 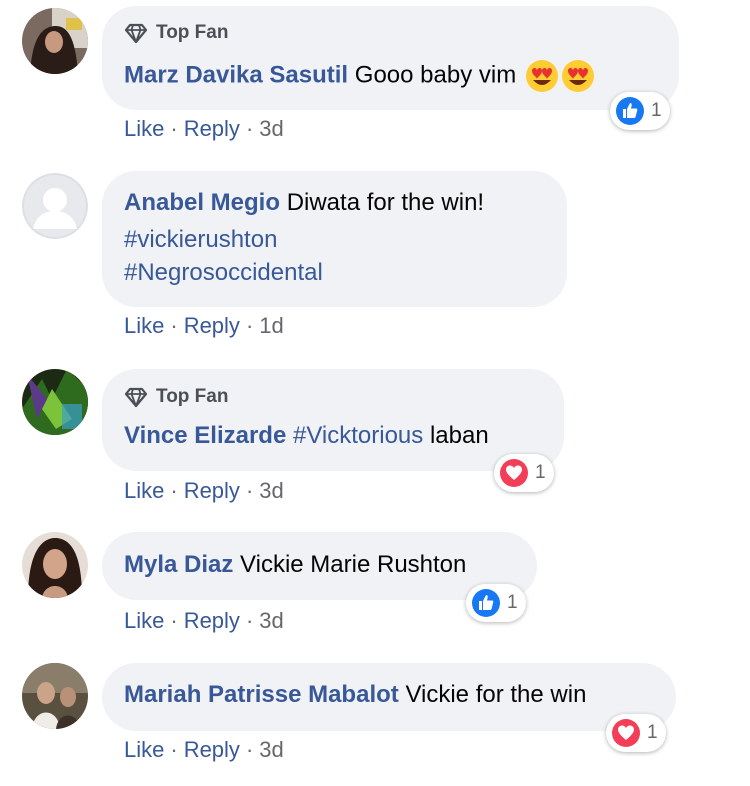 I want to click on comment-actions: Like · Reply · 1d, so click(x=204, y=326).